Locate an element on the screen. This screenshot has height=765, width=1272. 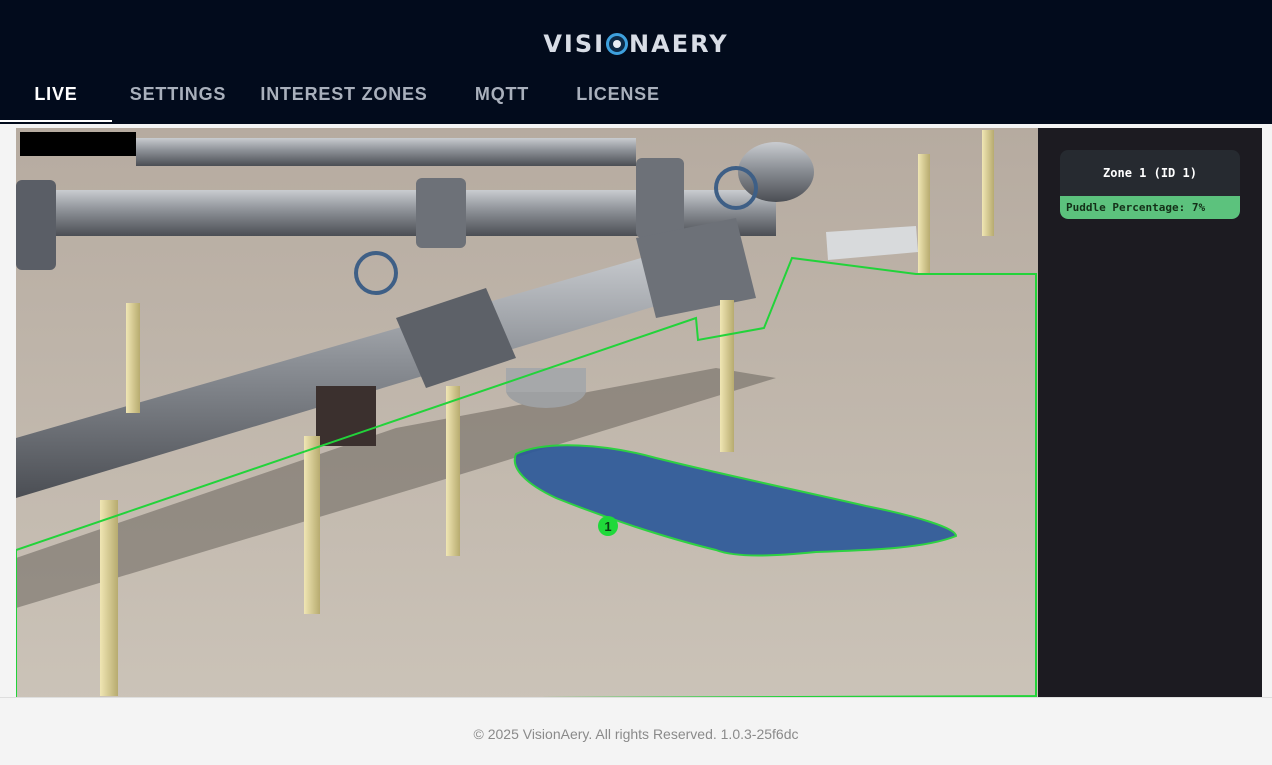
logo-text-left: VISI is located at coordinates (574, 44).